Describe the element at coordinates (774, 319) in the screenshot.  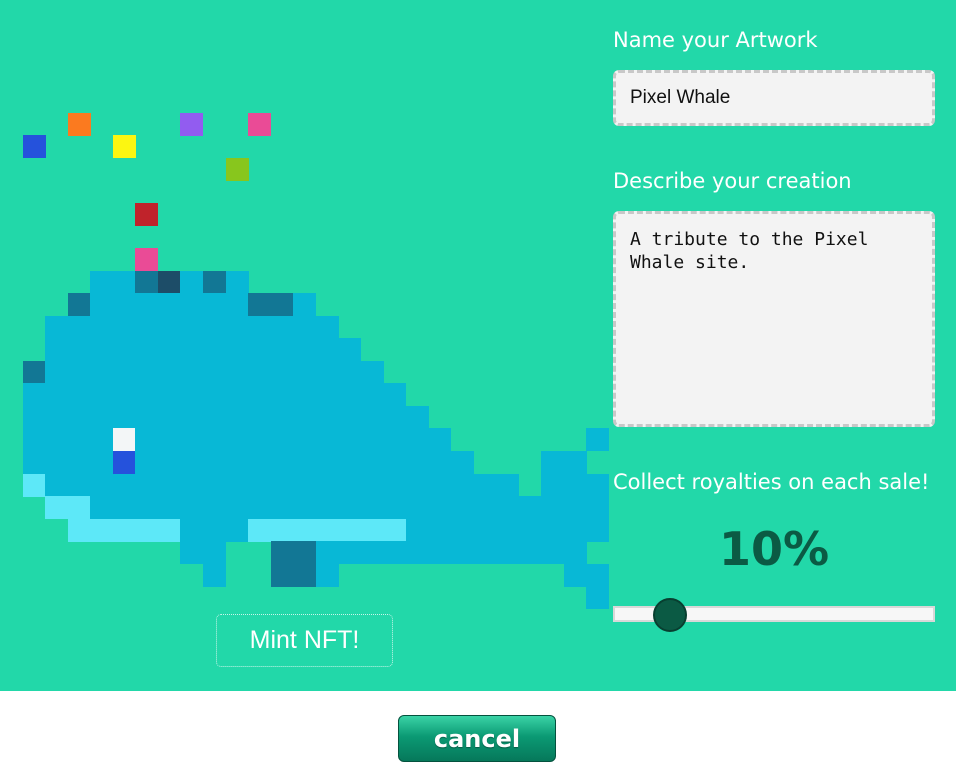
I see `description-textarea: A tribute to the Pixel Whale site.` at that location.